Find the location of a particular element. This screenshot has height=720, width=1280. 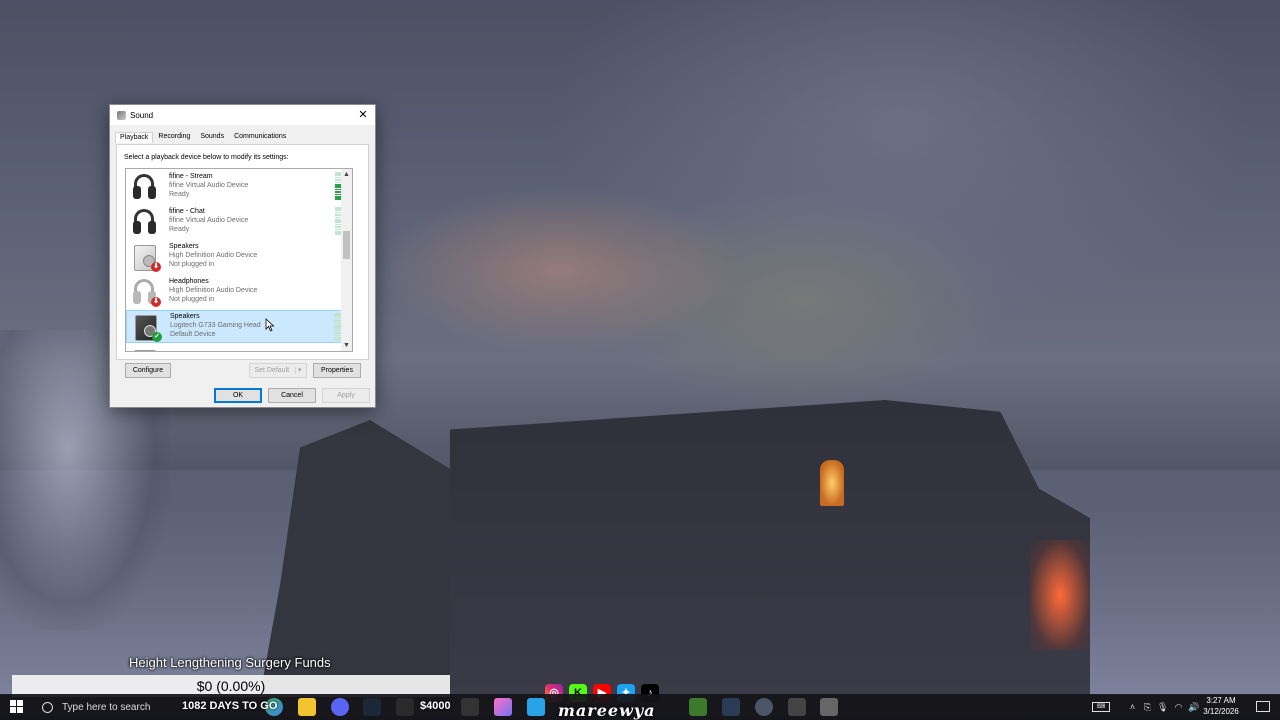

dialog-tabs: Playback Recording Sounds Communications is located at coordinates (203, 137).